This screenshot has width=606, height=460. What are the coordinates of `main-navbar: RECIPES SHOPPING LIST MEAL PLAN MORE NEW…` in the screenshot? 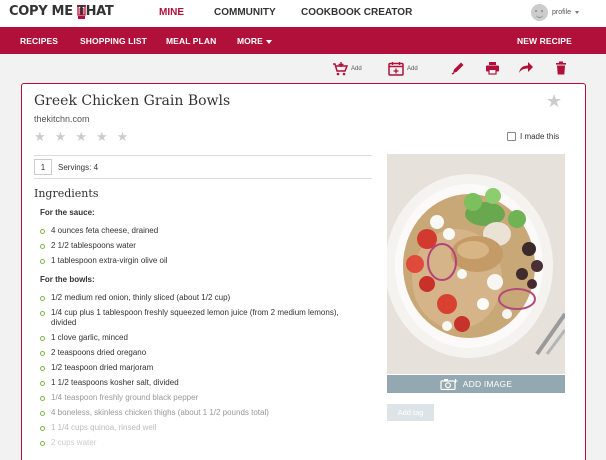 It's located at (303, 40).